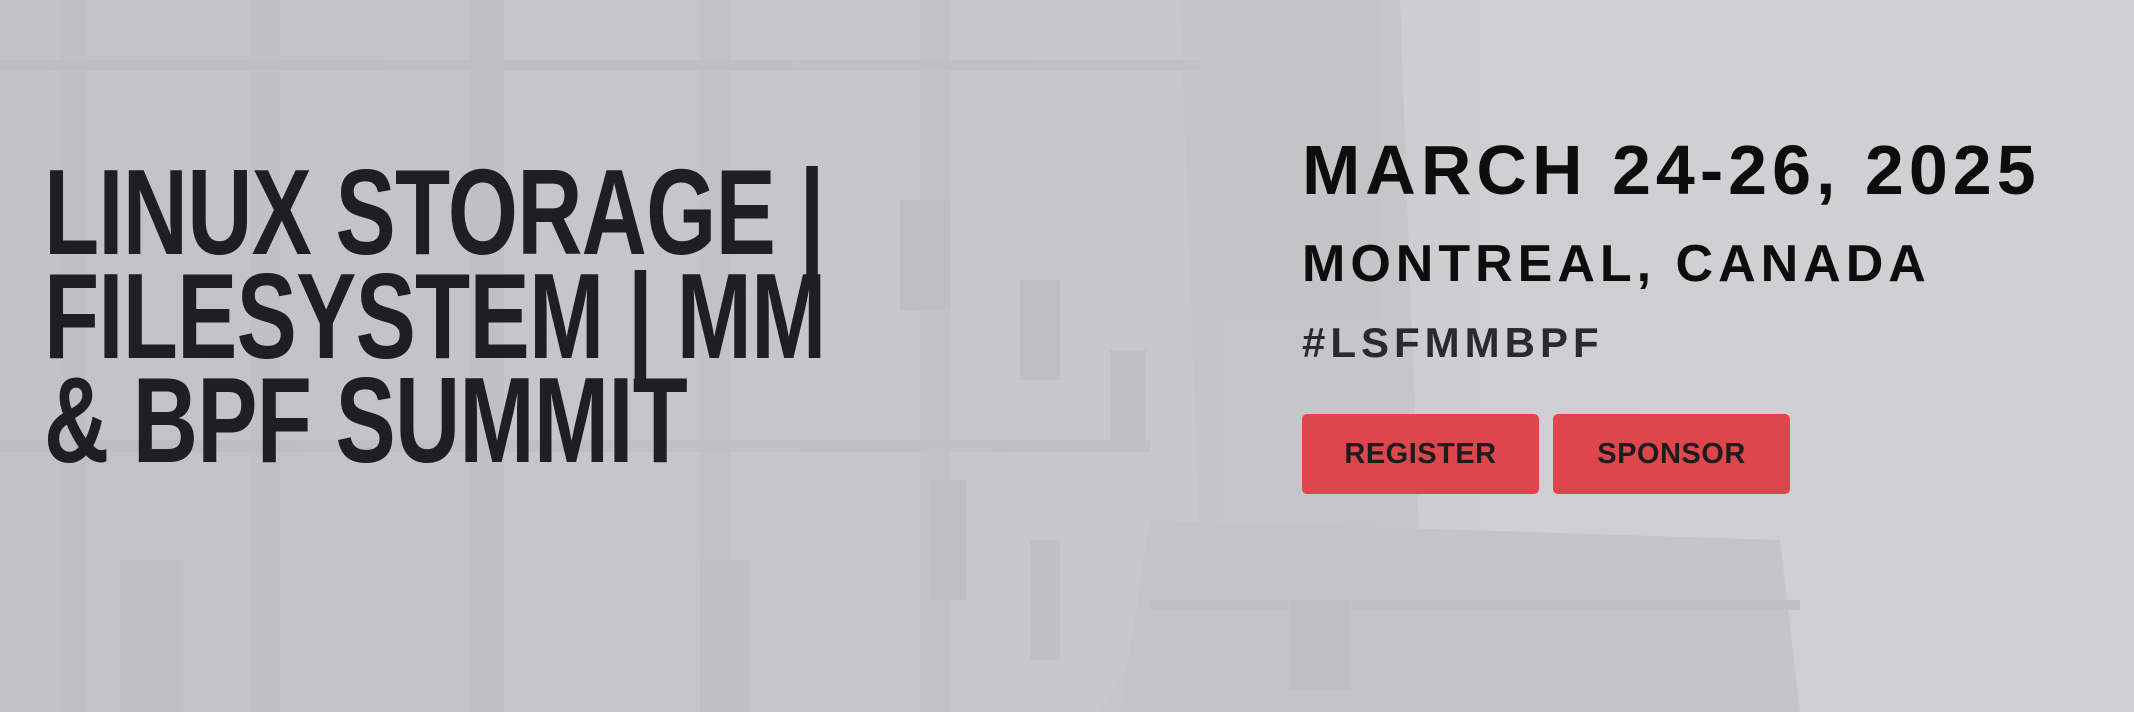 The width and height of the screenshot is (2134, 712). What do you see at coordinates (1616, 264) in the screenshot?
I see `event-location: MONTREAL, CANADA` at bounding box center [1616, 264].